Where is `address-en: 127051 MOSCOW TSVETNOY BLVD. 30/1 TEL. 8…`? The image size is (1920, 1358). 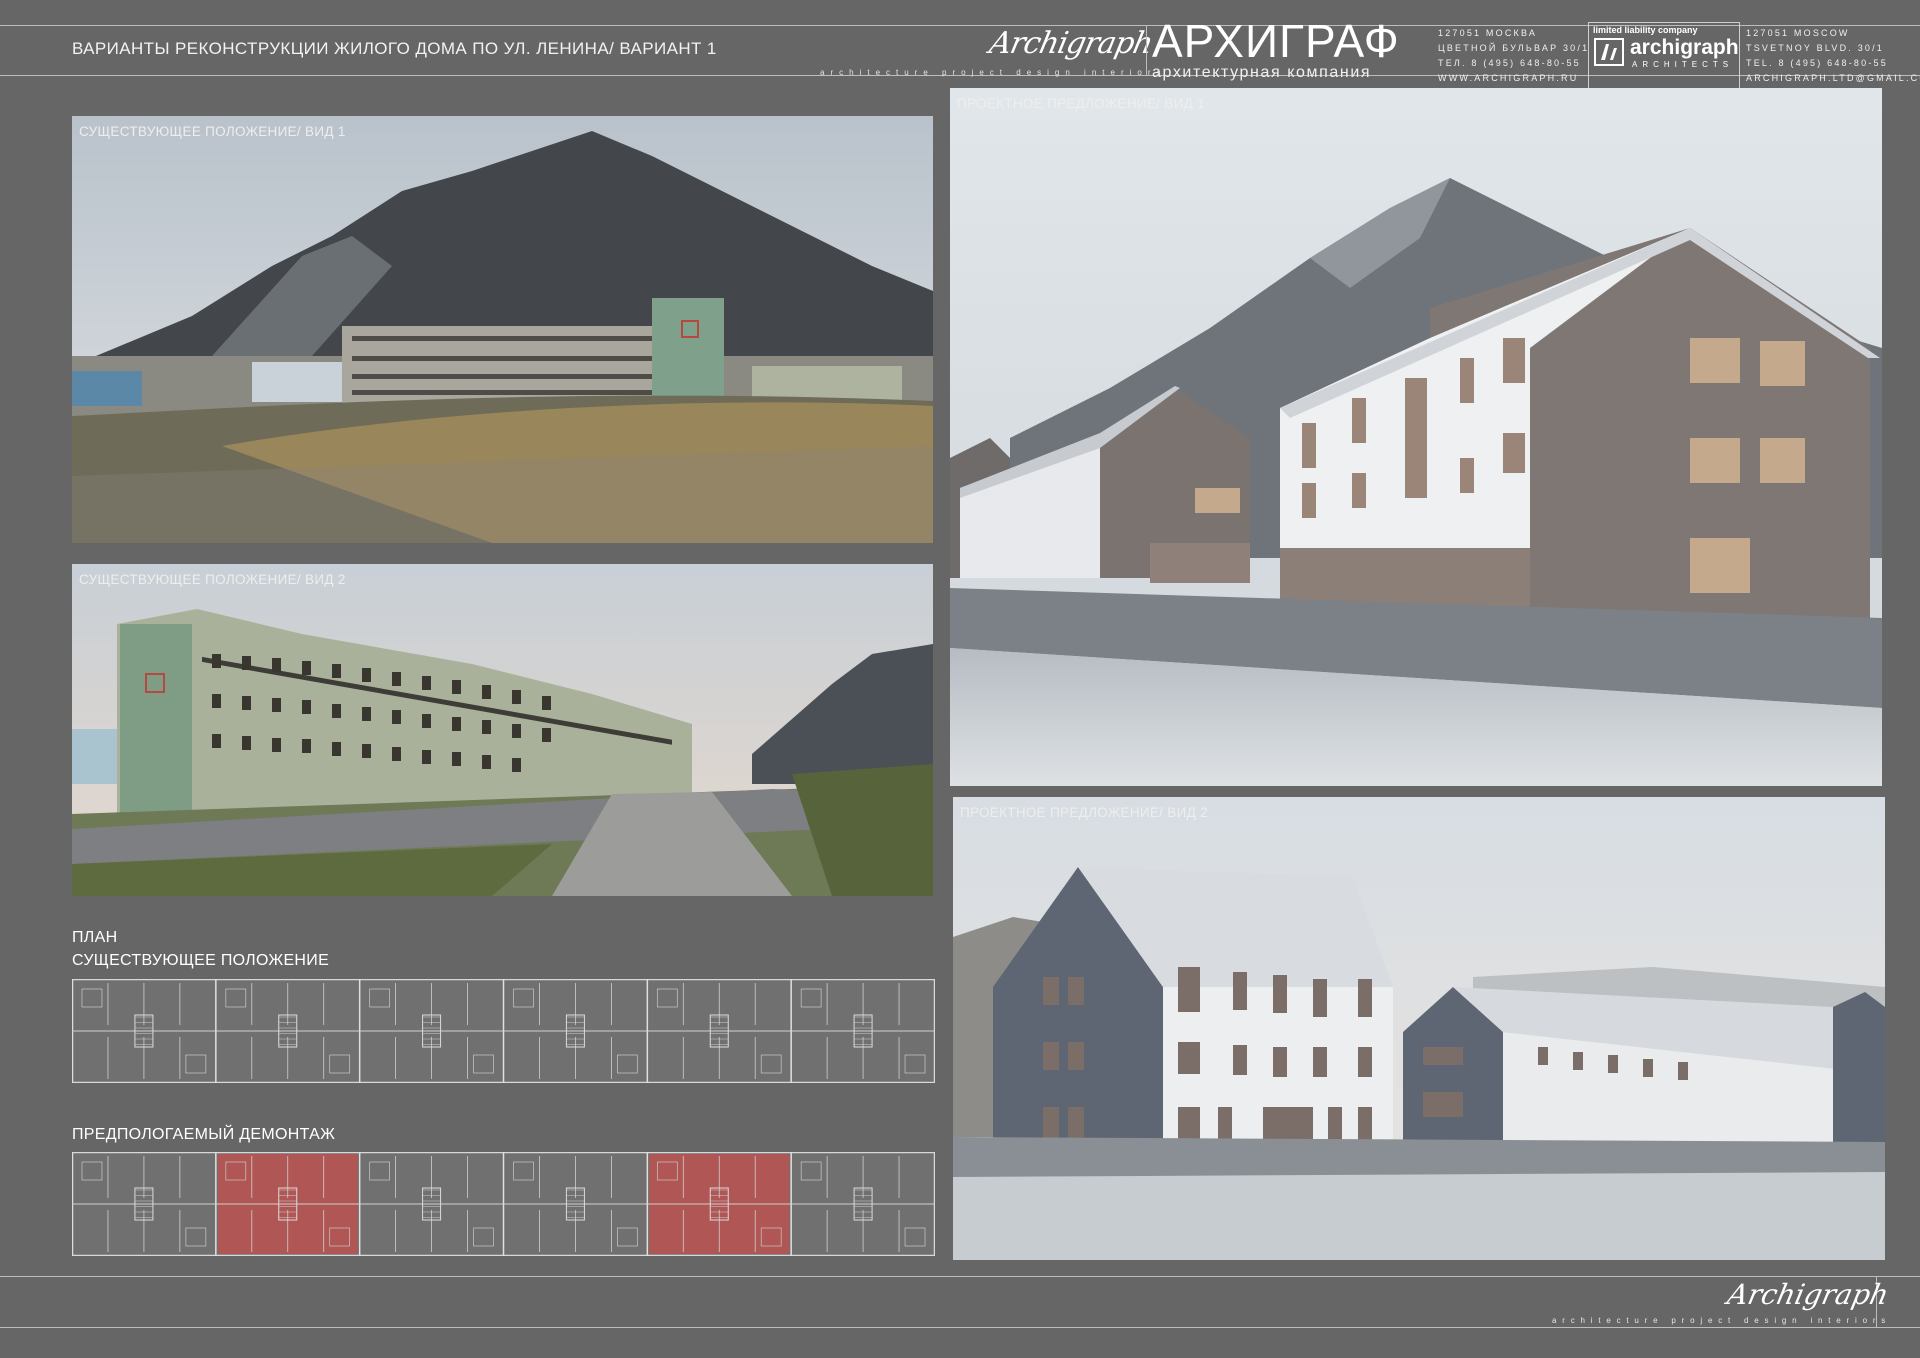 address-en: 127051 MOSCOW TSVETNOY BLVD. 30/1 TEL. 8… is located at coordinates (1833, 56).